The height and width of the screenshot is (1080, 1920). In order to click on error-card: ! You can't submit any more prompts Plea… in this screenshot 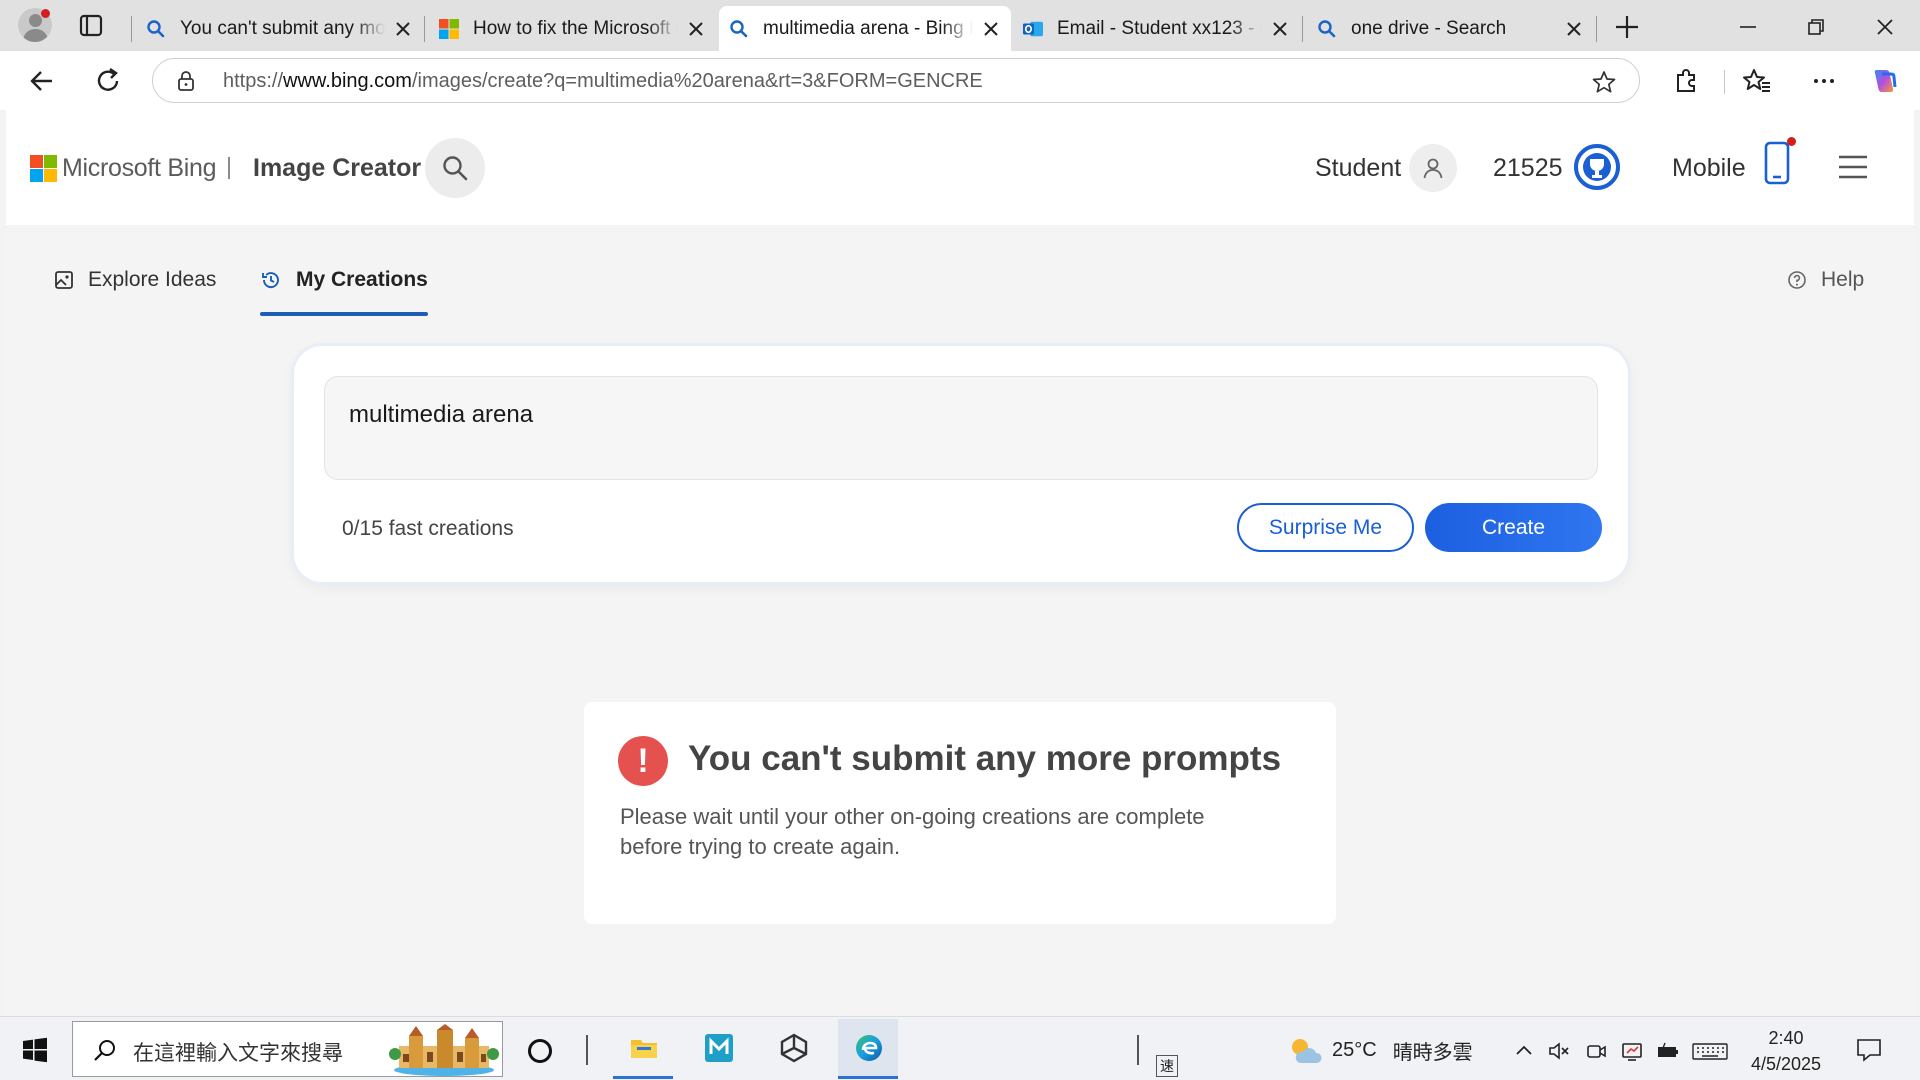, I will do `click(960, 813)`.